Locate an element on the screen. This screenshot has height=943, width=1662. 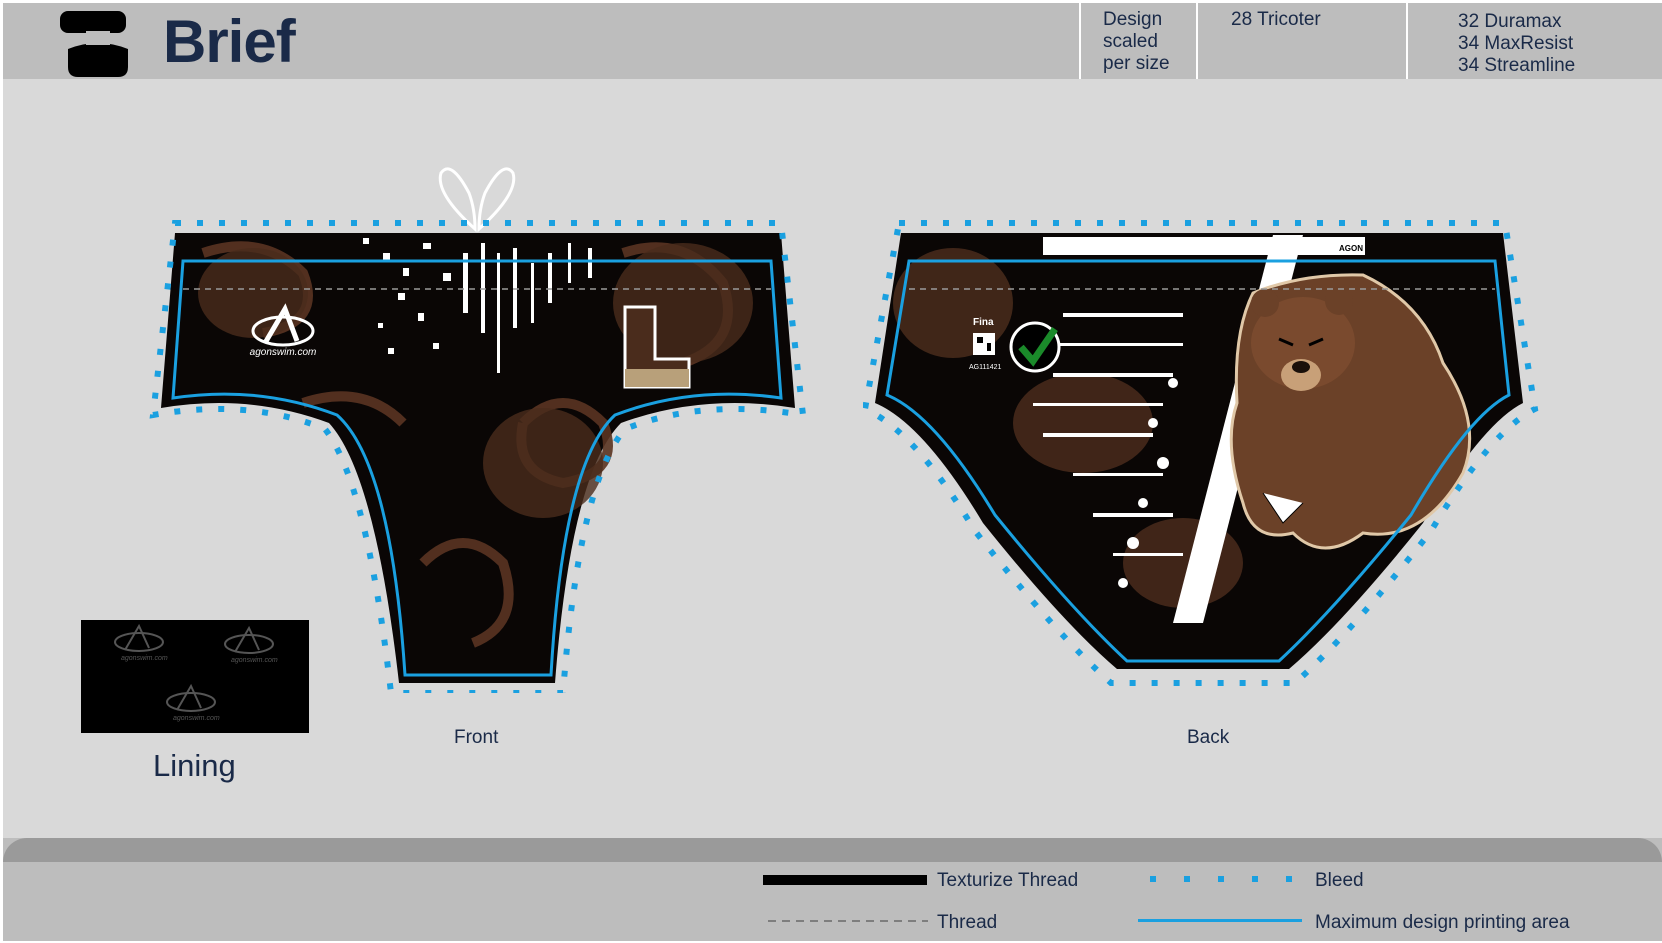
texturize-thread-swatch is located at coordinates (845, 880).